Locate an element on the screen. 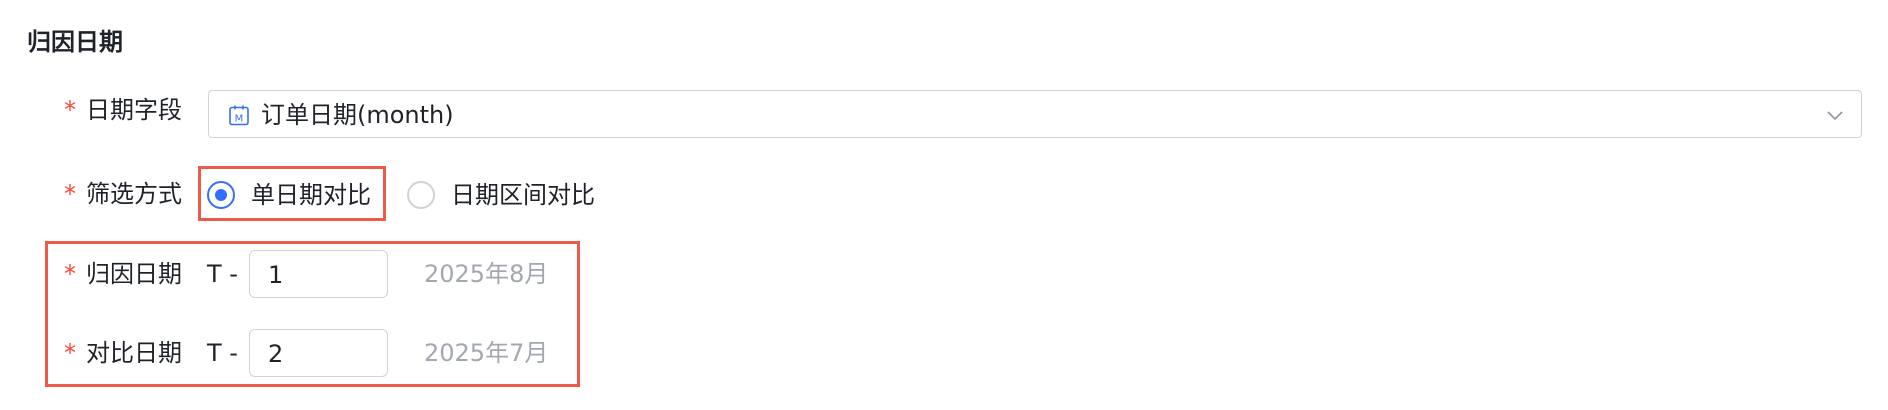  radio-single-date-label: 单日期对比 is located at coordinates (311, 195).